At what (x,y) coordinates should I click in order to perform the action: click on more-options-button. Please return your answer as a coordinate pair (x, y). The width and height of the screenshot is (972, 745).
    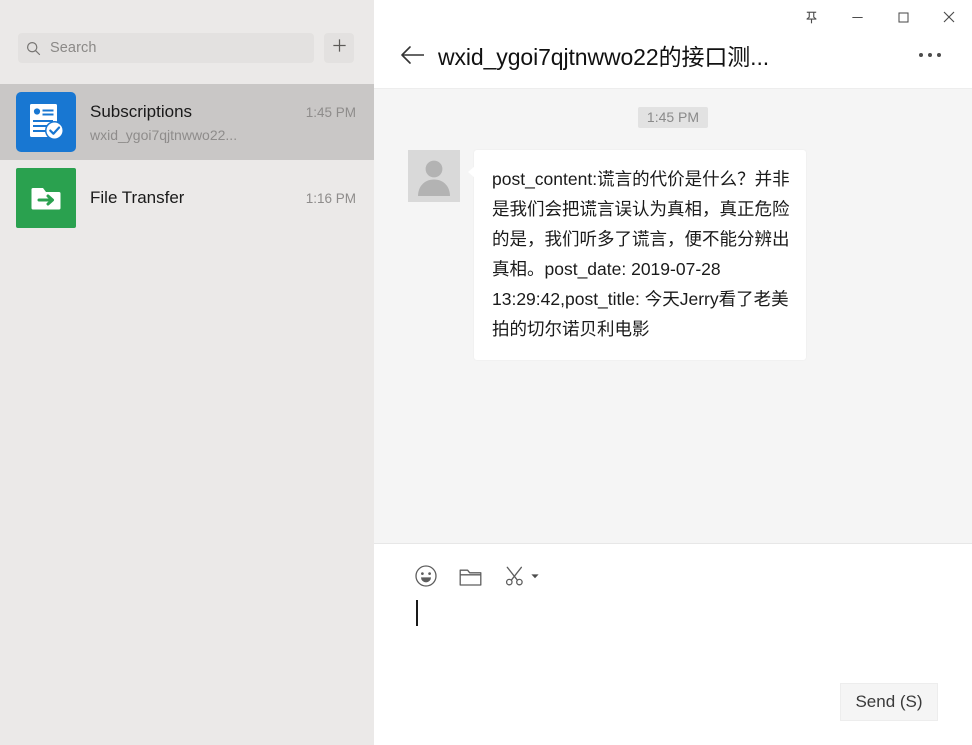
    Looking at the image, I should click on (930, 55).